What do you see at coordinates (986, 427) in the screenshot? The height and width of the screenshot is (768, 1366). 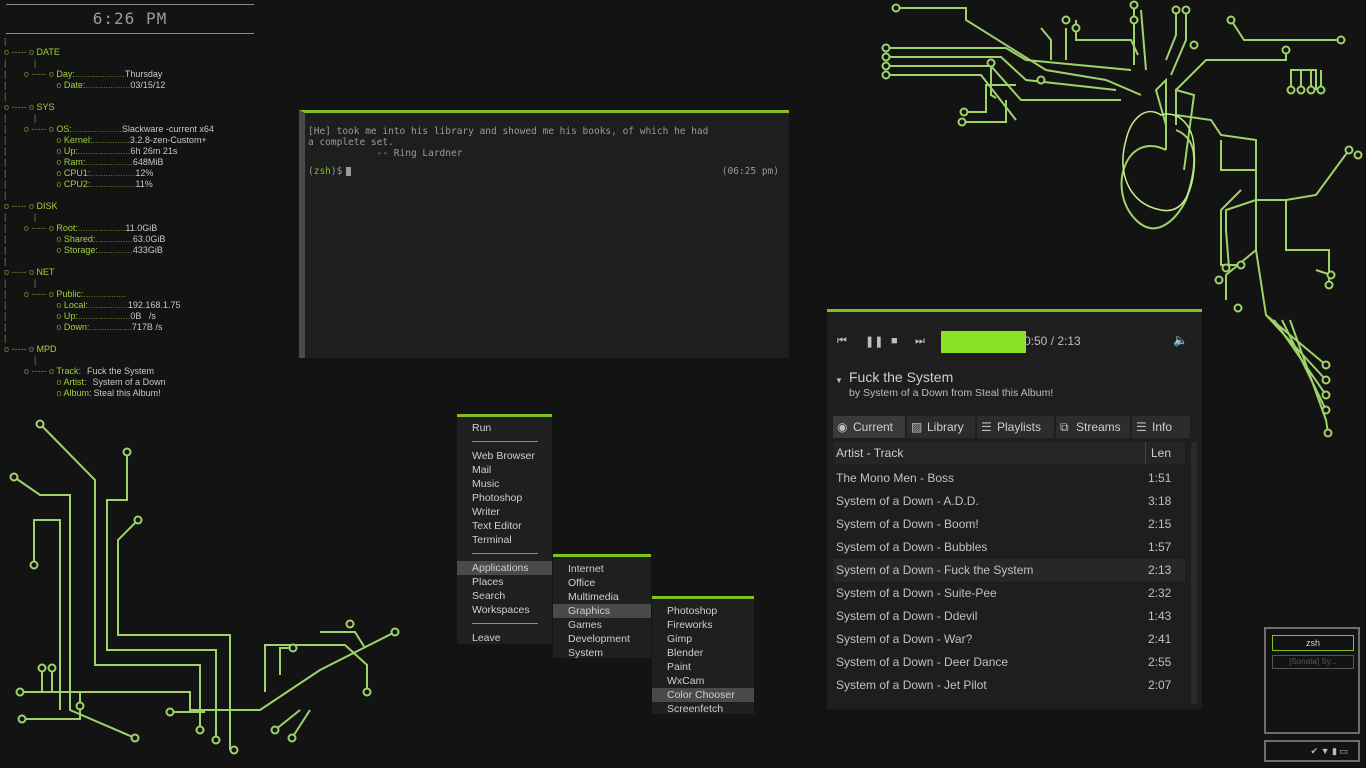 I see `playlist-icon: ☰` at bounding box center [986, 427].